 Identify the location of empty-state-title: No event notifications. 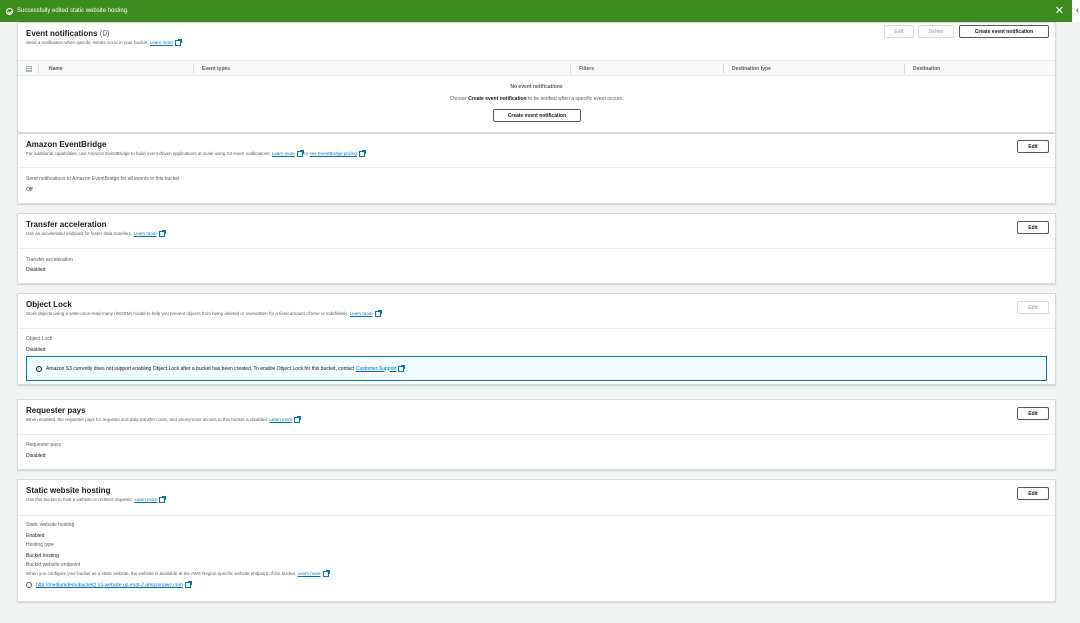
(536, 87).